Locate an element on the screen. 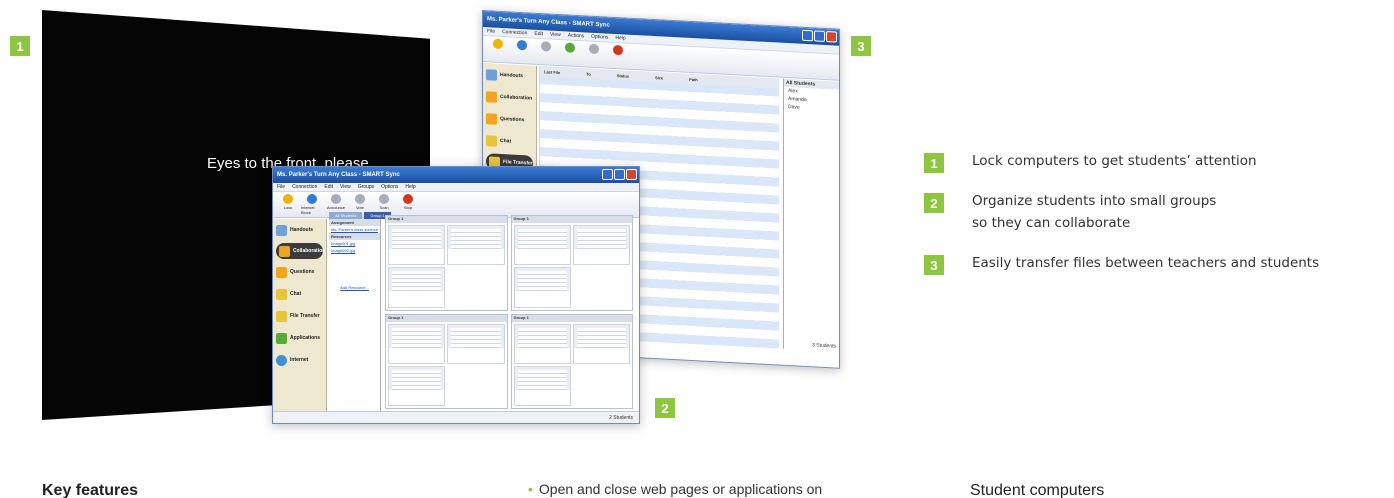  lock-icon is located at coordinates (498, 44).